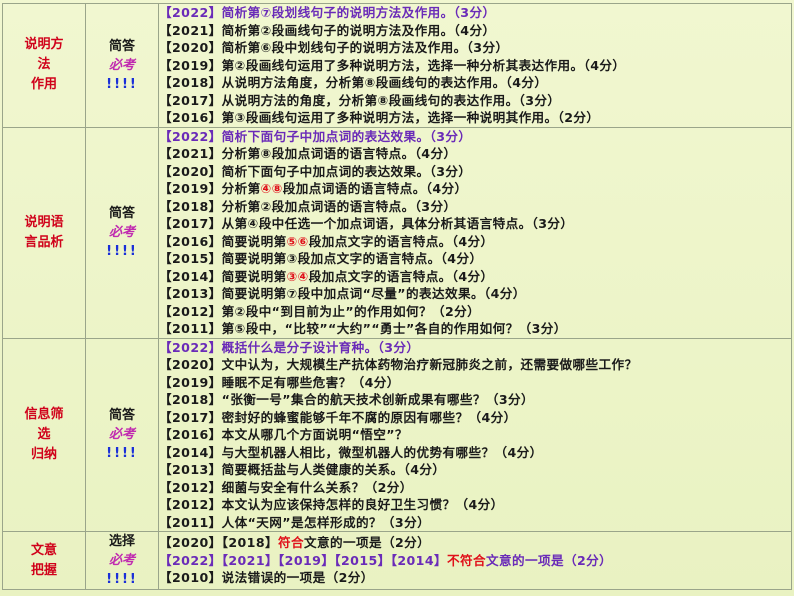 The image size is (794, 596). I want to click on question-item: 【2015】简要说明第③段加点文字的语言特点。（4分）, so click(475, 259).